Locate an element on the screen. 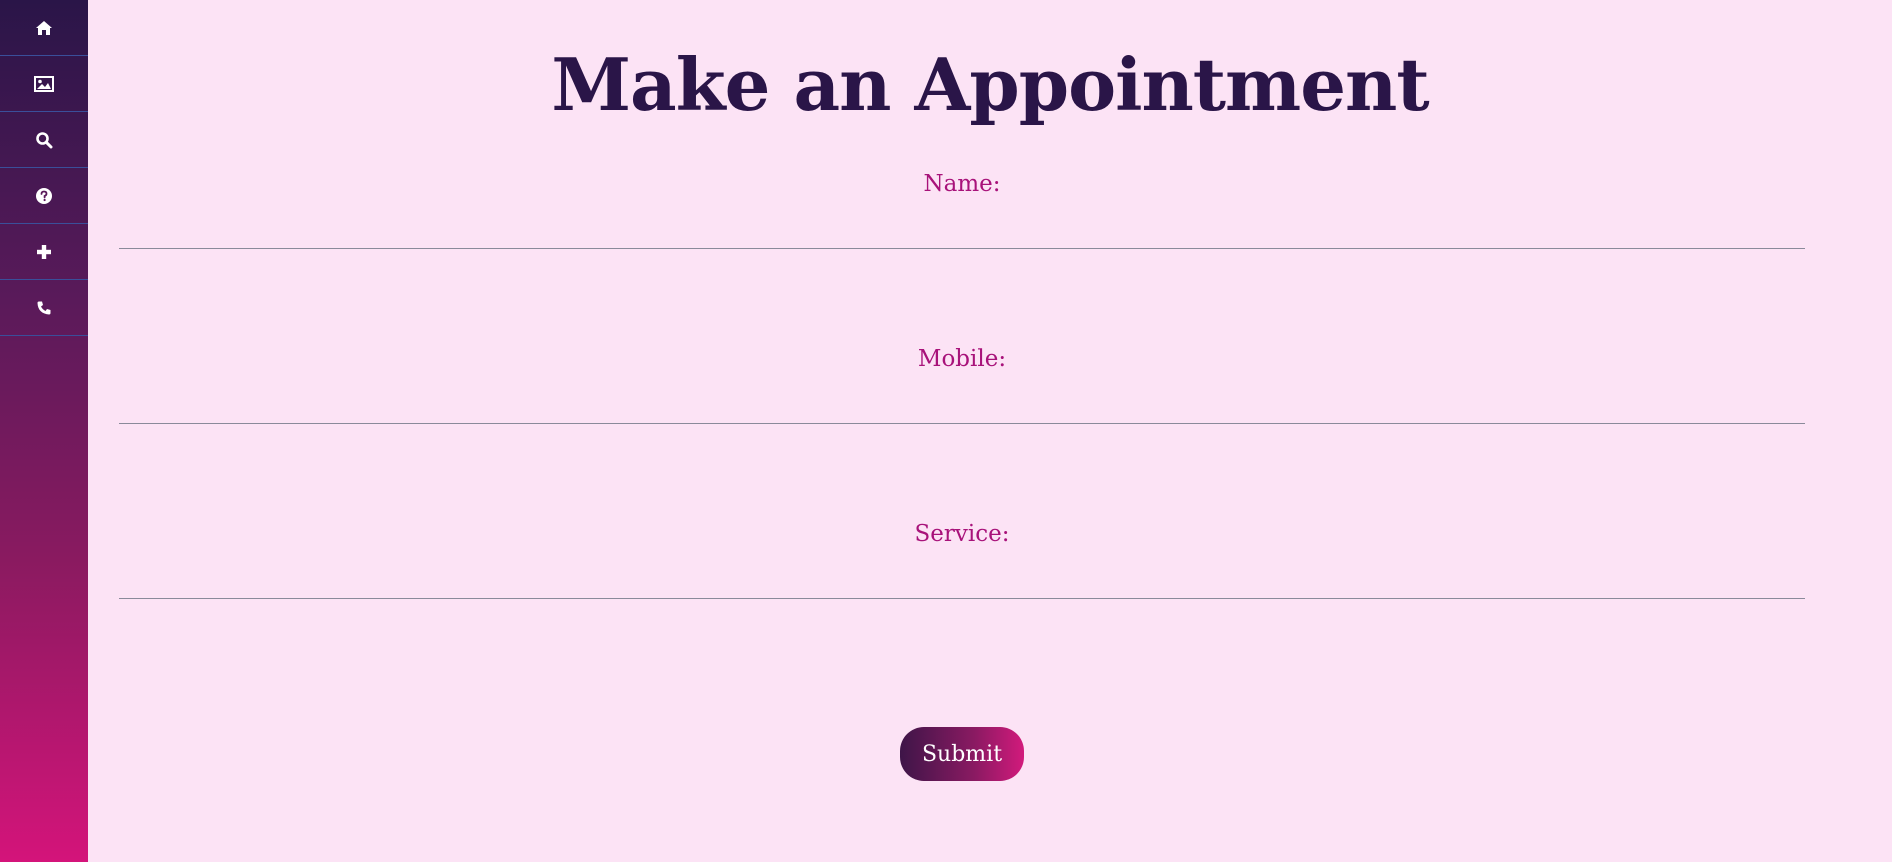 The image size is (1892, 862). sidebar-item-contact is located at coordinates (44, 308).